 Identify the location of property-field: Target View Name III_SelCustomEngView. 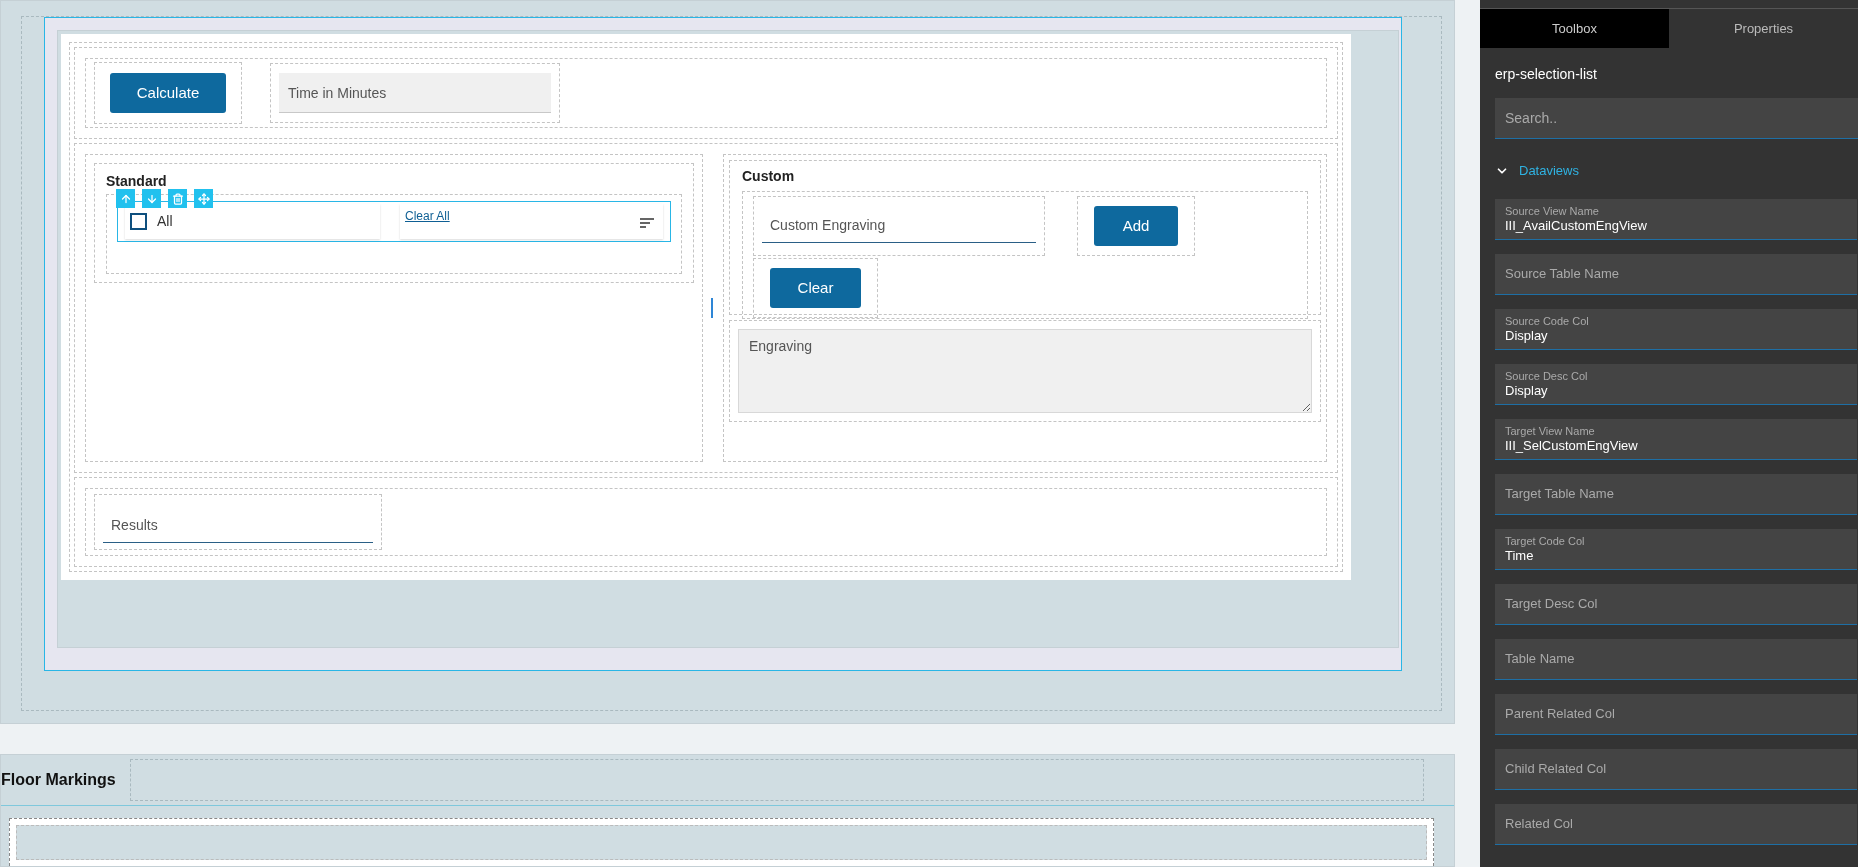
(1676, 439).